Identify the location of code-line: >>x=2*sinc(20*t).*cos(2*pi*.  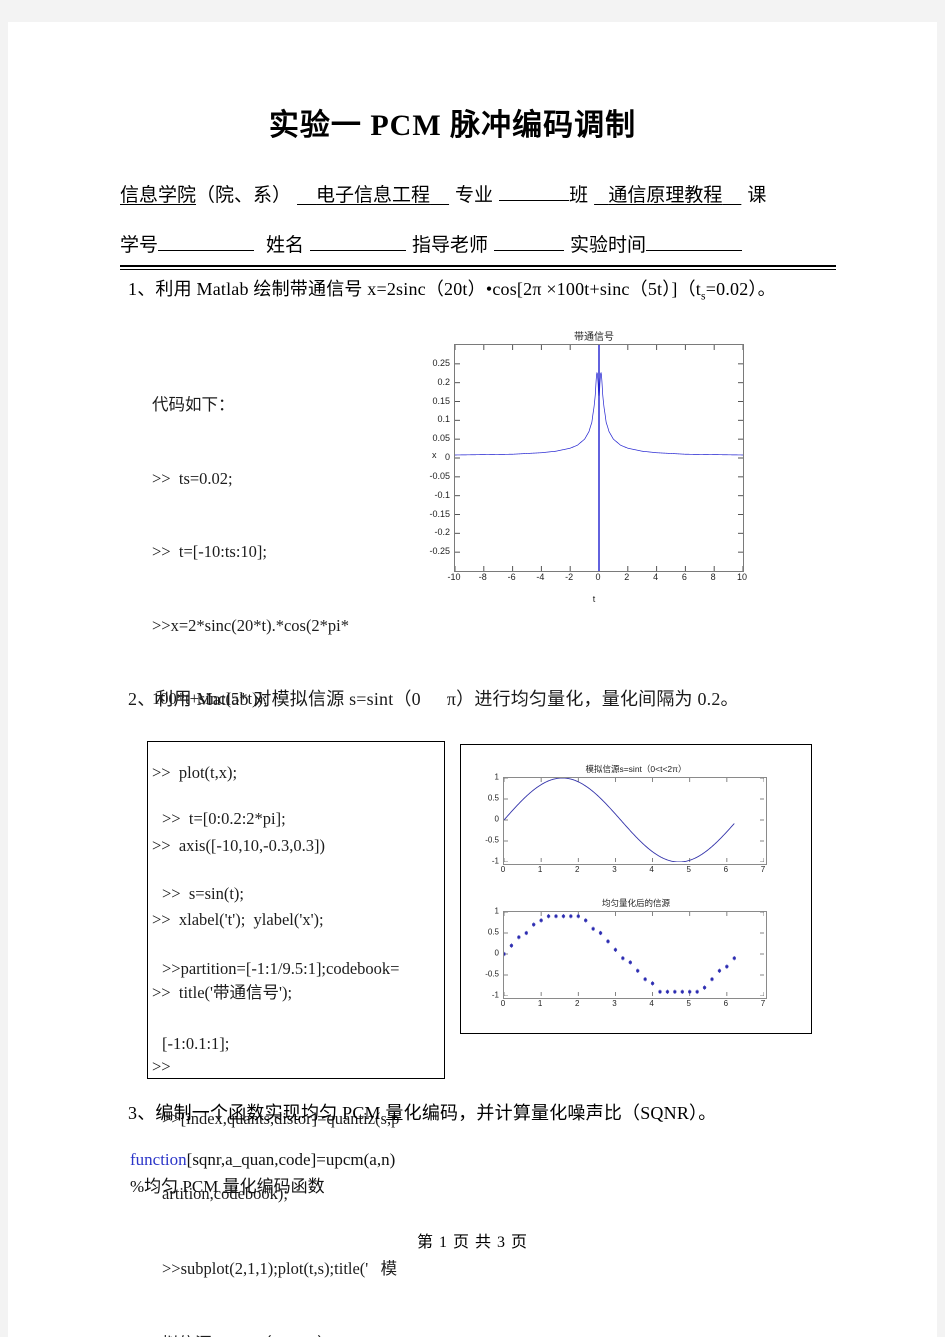
(251, 625).